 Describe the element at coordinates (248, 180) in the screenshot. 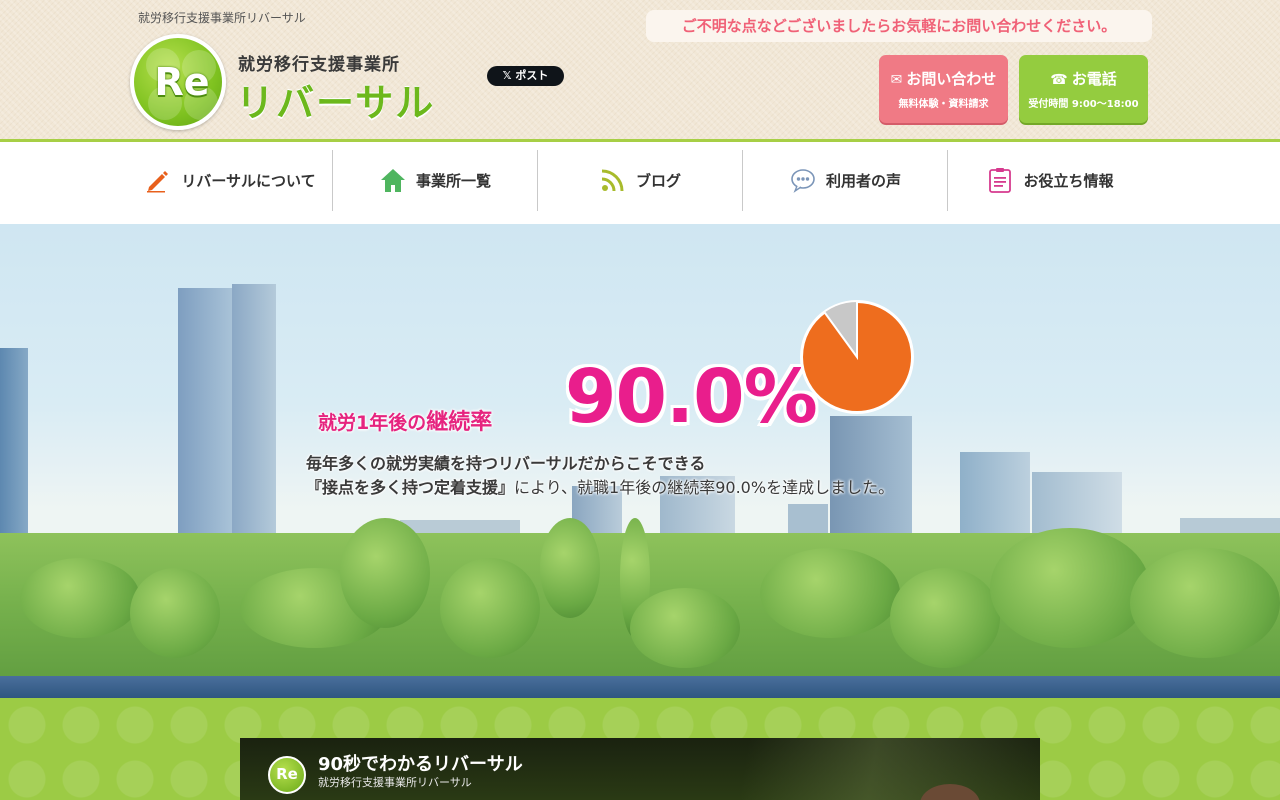

I see `nav-item-label: リバーサルについて` at that location.